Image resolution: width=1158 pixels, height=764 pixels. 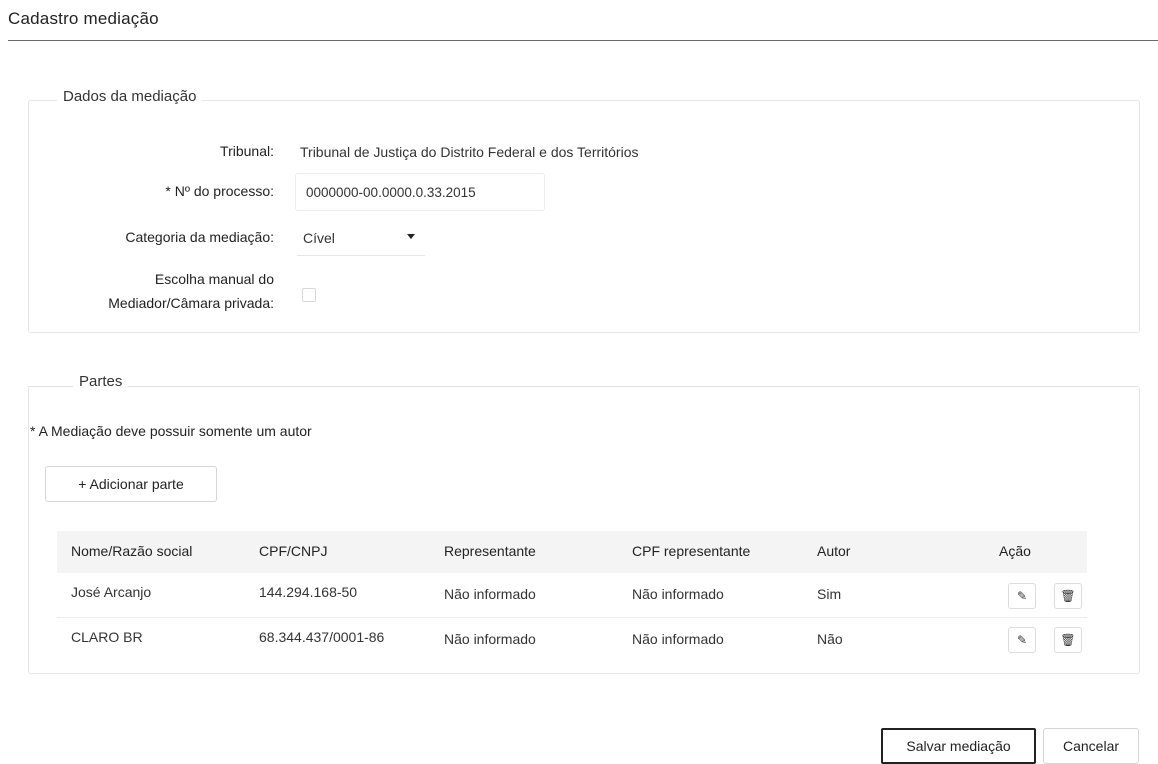 What do you see at coordinates (219, 191) in the screenshot?
I see `processo-label: * Nº do processo:` at bounding box center [219, 191].